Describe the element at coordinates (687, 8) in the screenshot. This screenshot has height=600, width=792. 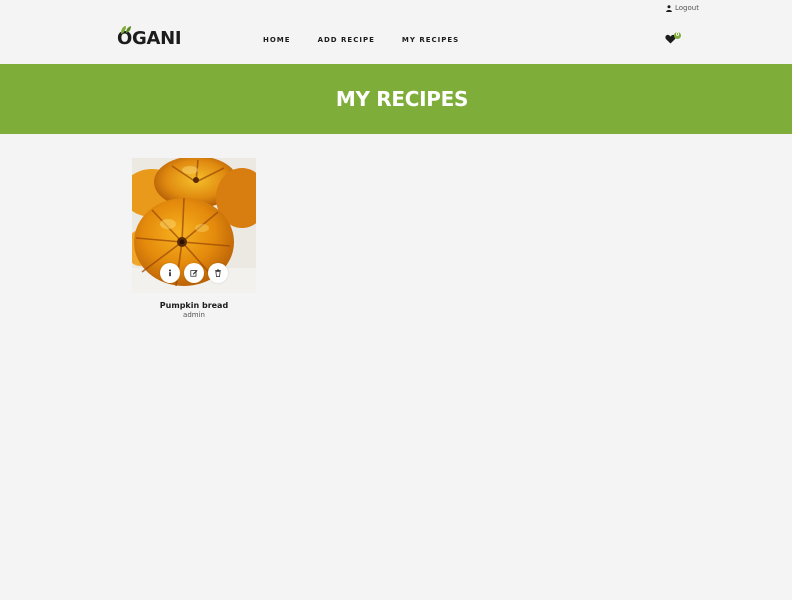
I see `logout-label: Logout` at that location.